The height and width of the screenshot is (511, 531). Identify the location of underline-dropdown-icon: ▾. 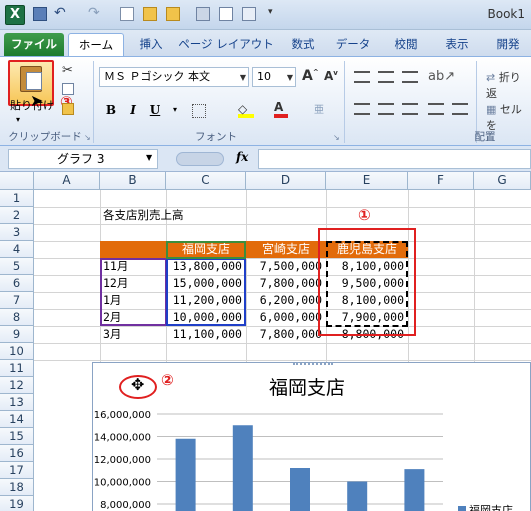
(175, 110).